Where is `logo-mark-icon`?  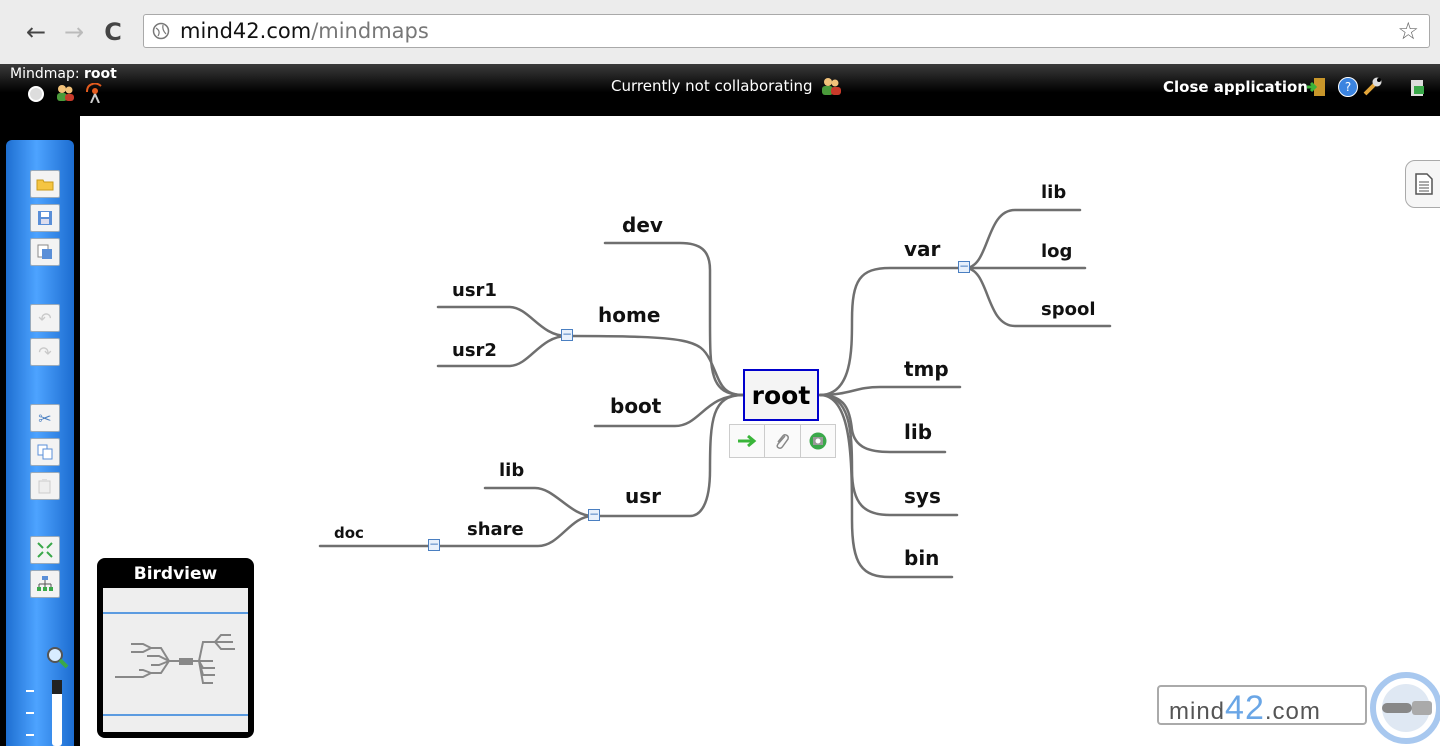 logo-mark-icon is located at coordinates (1403, 707).